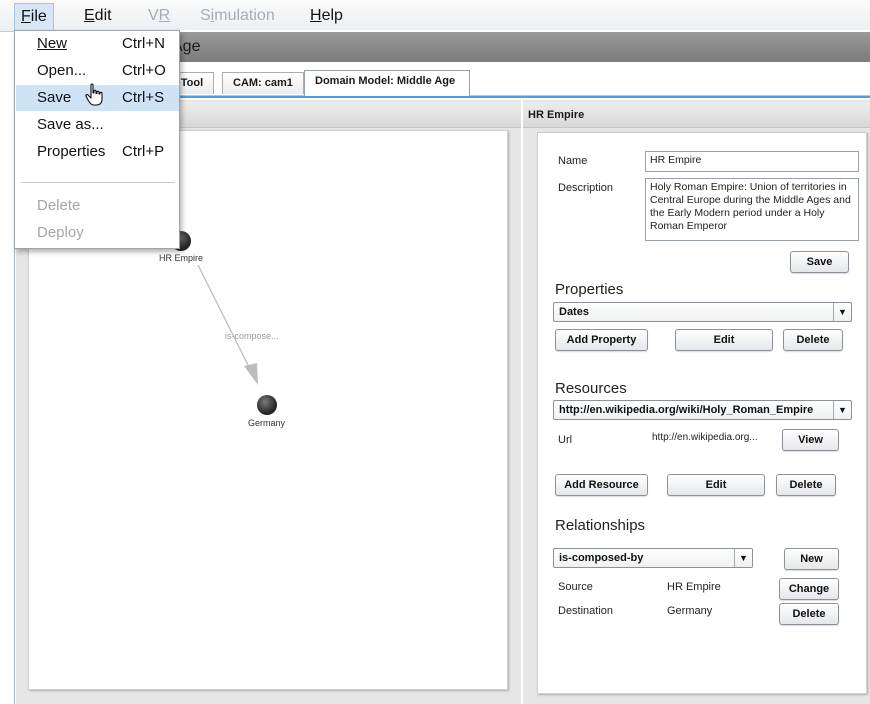  Describe the element at coordinates (586, 188) in the screenshot. I see `description-label: Description` at that location.